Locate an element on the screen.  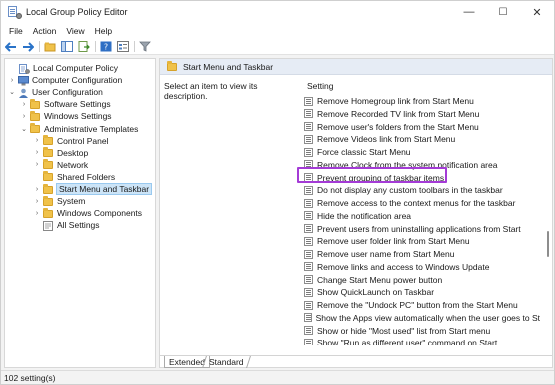
tree-item: Local Computer Policy is located at coordinates (63, 68).